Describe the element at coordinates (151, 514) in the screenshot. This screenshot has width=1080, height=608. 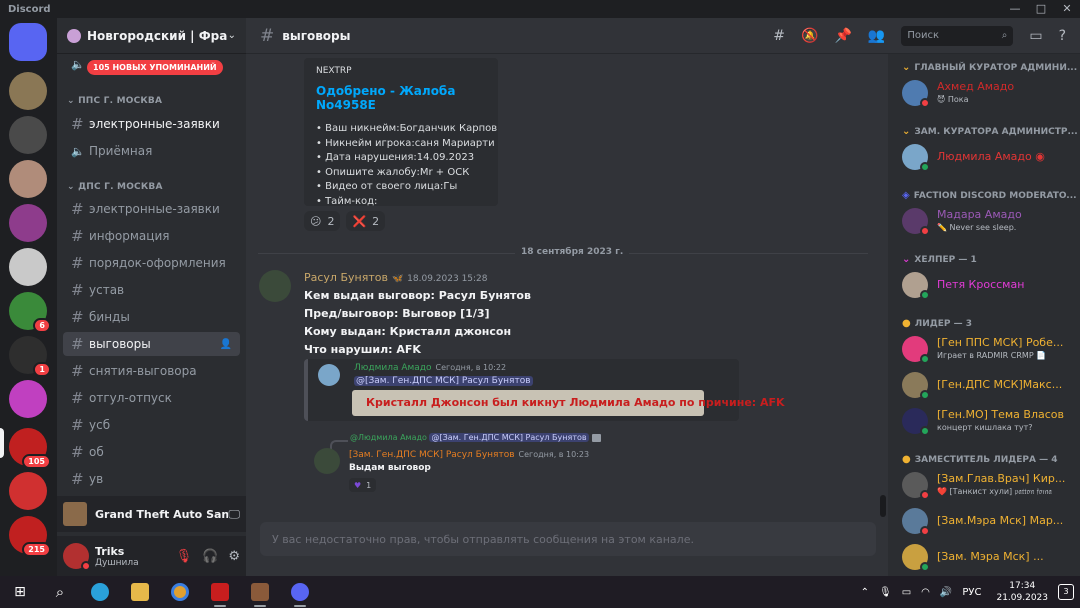
I see `activity-panel: Grand Theft Auto San ... 🖵` at that location.